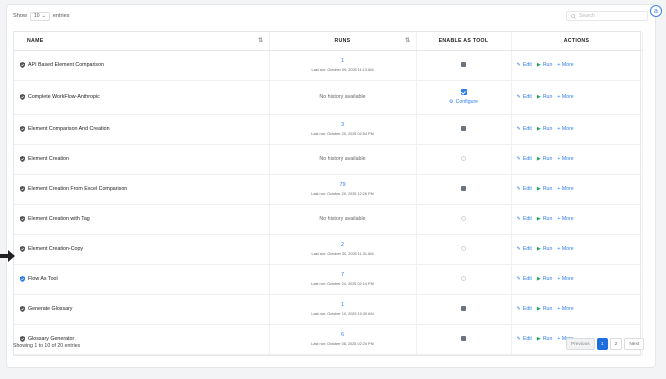 Image resolution: width=666 pixels, height=379 pixels. What do you see at coordinates (142, 339) in the screenshot?
I see `name-cell: Glossary Generator` at bounding box center [142, 339].